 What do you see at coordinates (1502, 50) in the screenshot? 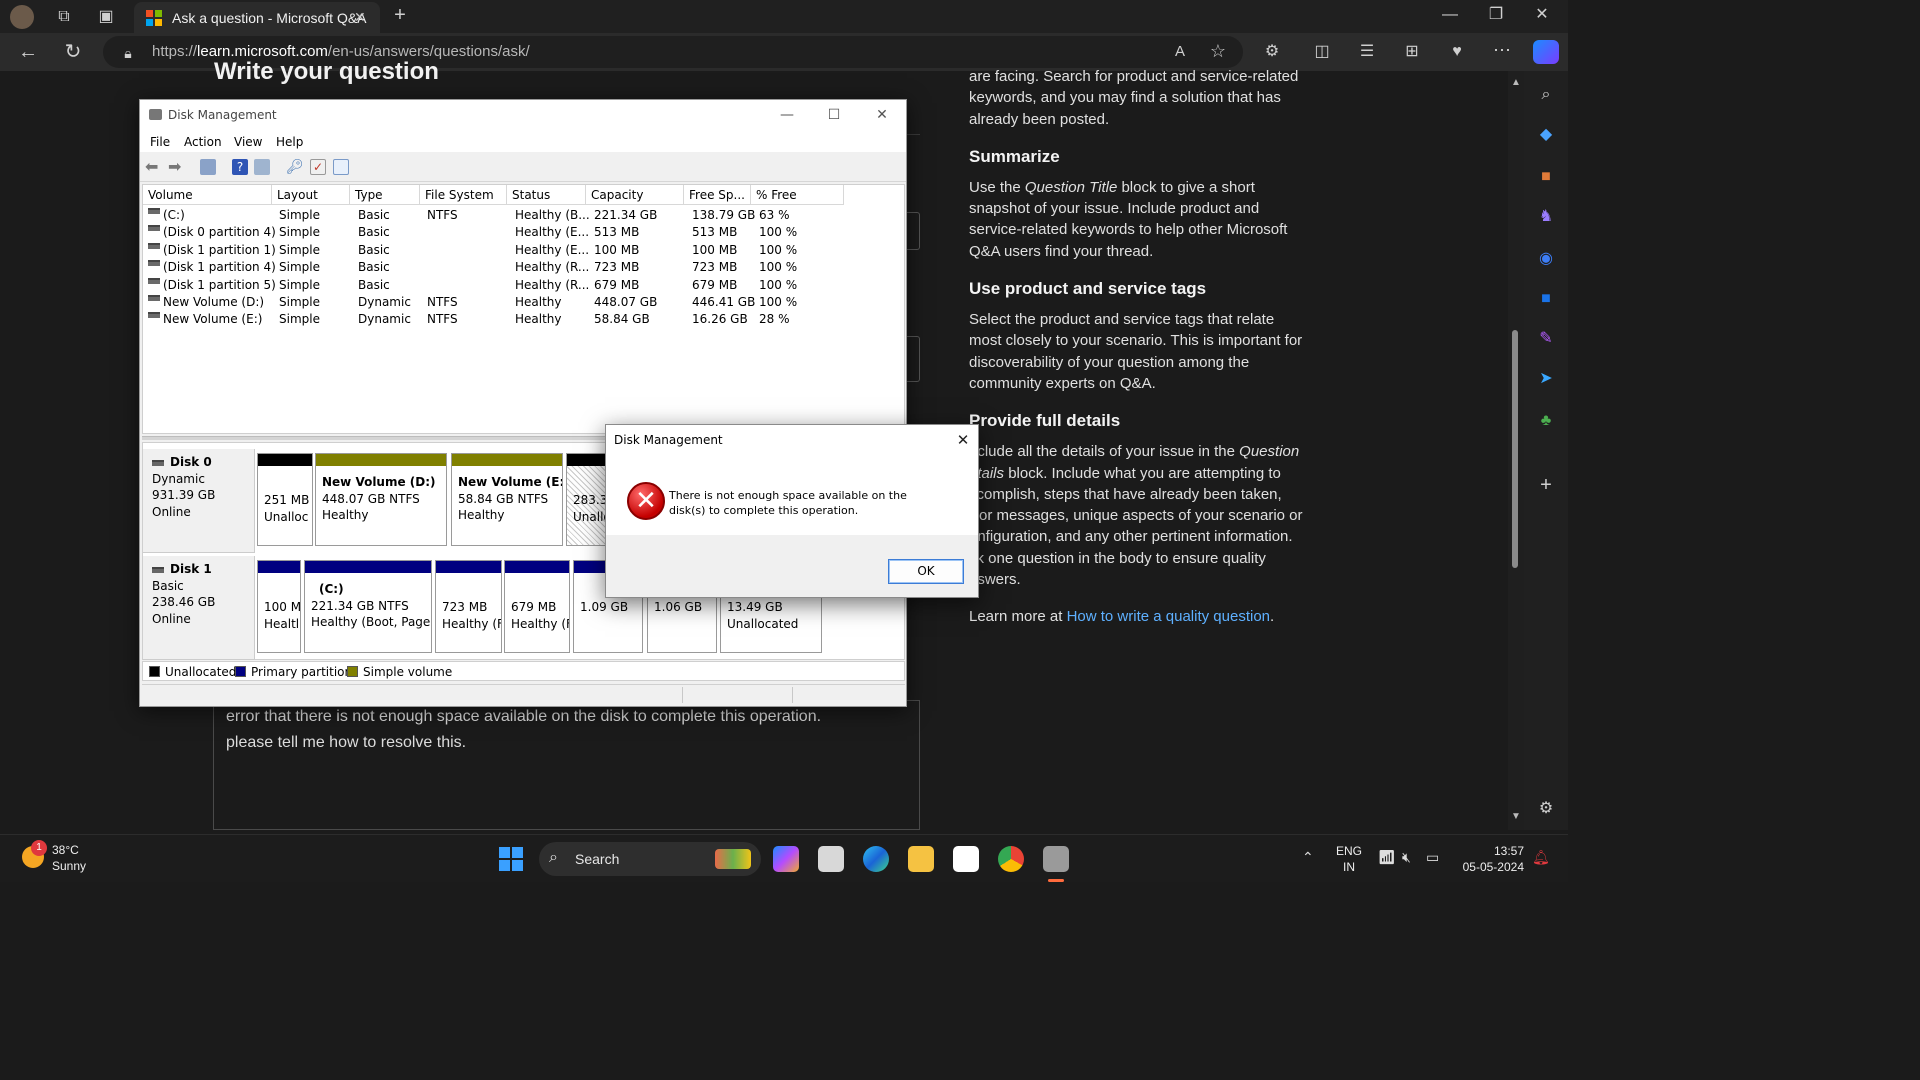
I see `more-menu-icon: ⋯` at bounding box center [1502, 50].